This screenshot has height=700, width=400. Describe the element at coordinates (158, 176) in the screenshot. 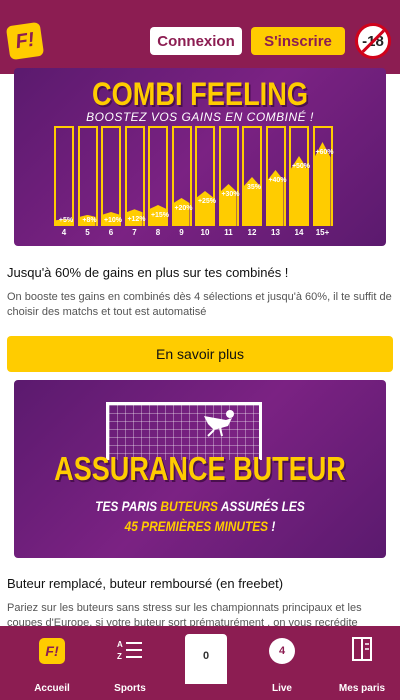

I see `combi-bar-8: +15%` at that location.